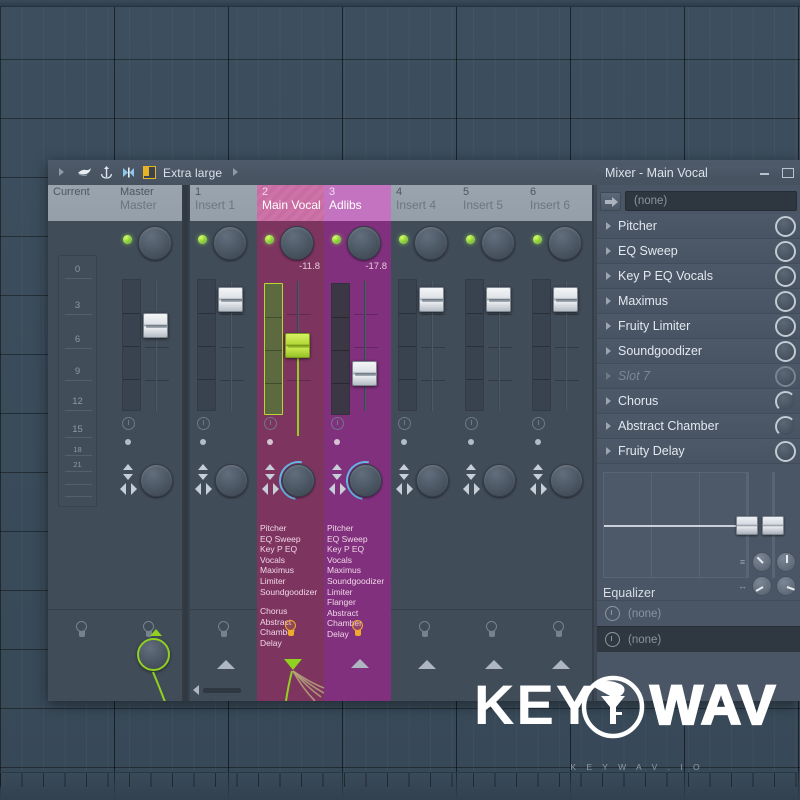 The width and height of the screenshot is (800, 800). I want to click on square-toggle-icon, so click(149, 172).